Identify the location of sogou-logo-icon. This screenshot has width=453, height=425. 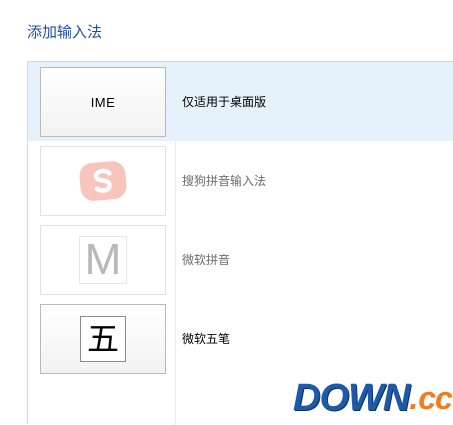
(103, 181).